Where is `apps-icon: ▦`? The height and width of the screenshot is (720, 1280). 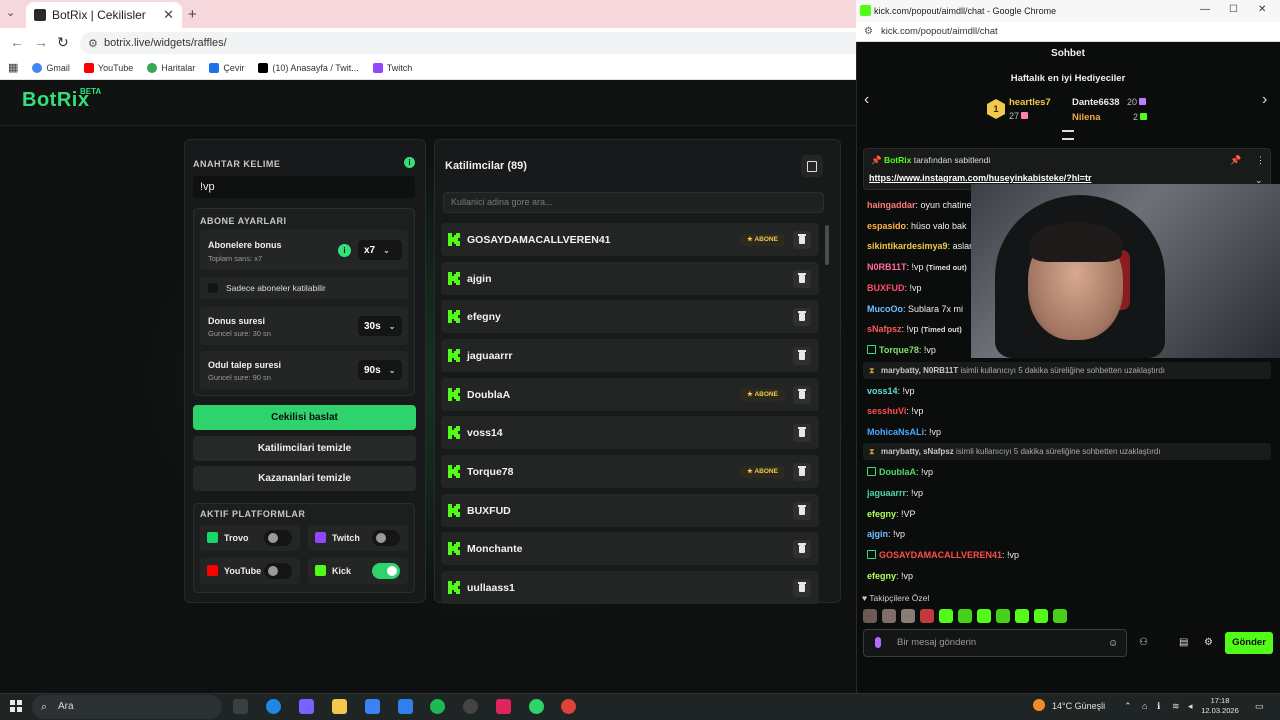
apps-icon: ▦ is located at coordinates (13, 67).